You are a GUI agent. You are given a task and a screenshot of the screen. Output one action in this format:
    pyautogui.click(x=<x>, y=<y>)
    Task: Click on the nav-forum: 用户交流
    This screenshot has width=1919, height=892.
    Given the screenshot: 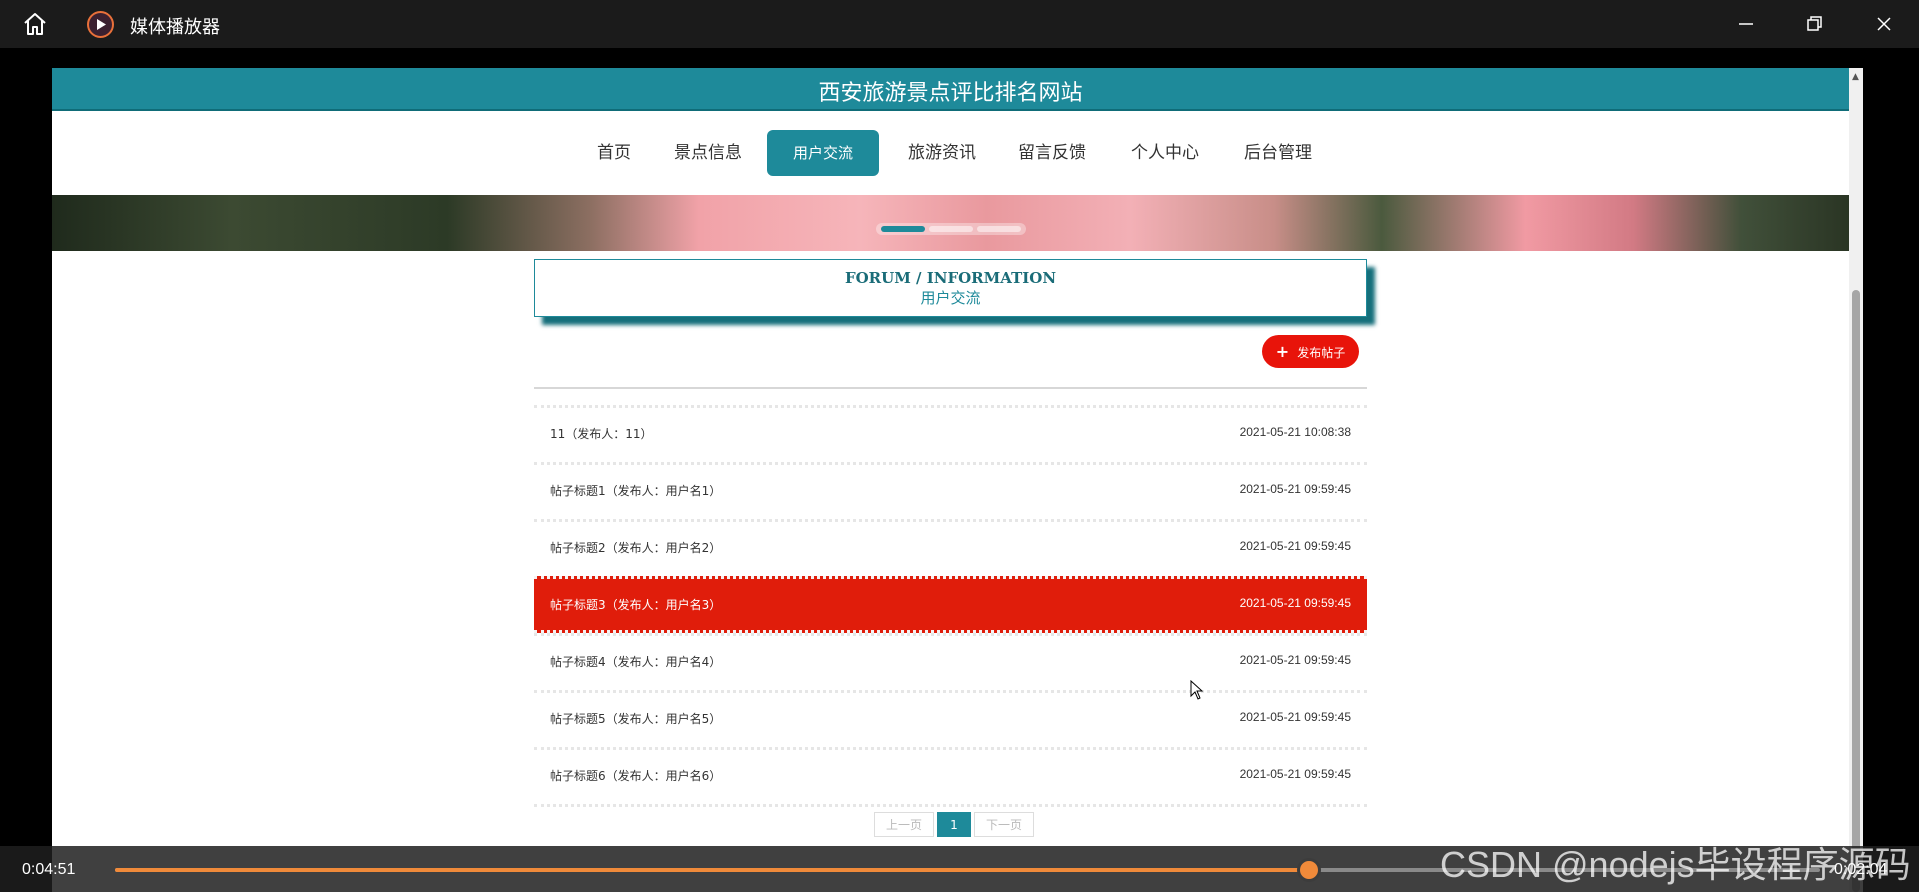 What is the action you would take?
    pyautogui.click(x=823, y=153)
    